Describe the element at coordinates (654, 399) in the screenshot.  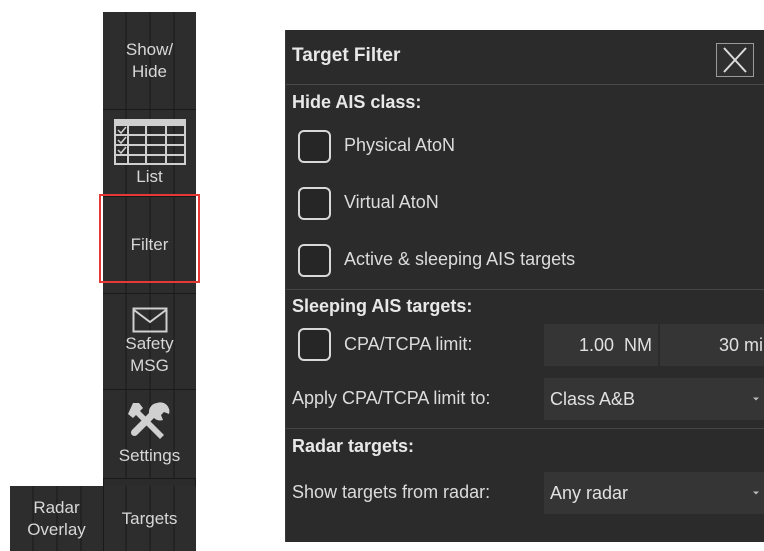
I see `apply-cpa-select: Class A&B` at that location.